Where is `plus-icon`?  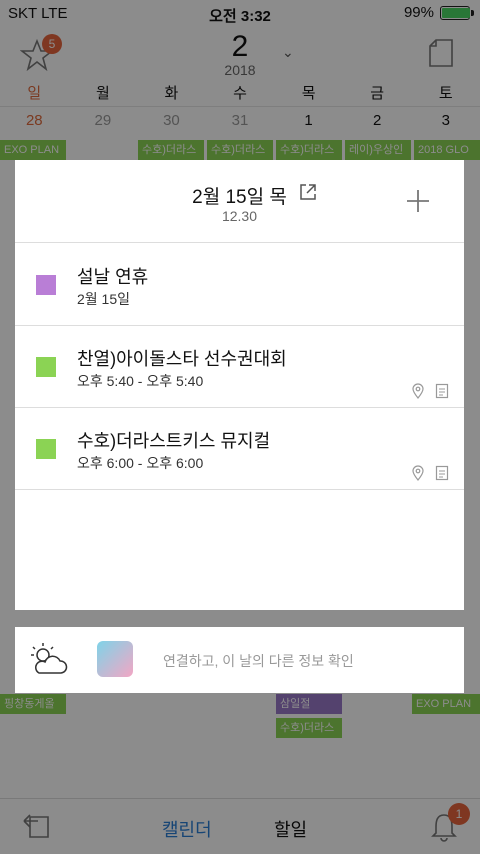 plus-icon is located at coordinates (418, 201).